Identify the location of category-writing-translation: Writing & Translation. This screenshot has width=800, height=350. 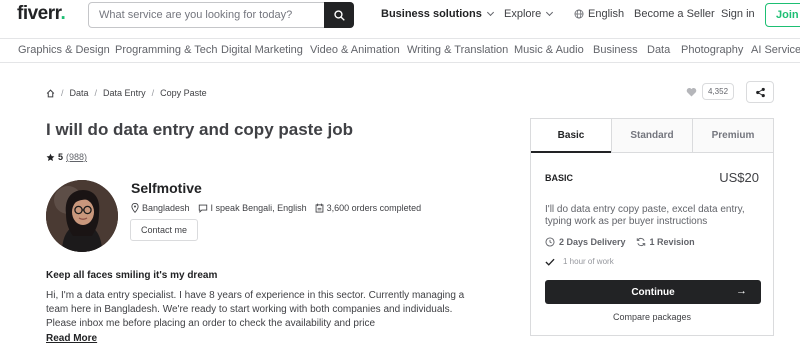
(457, 50).